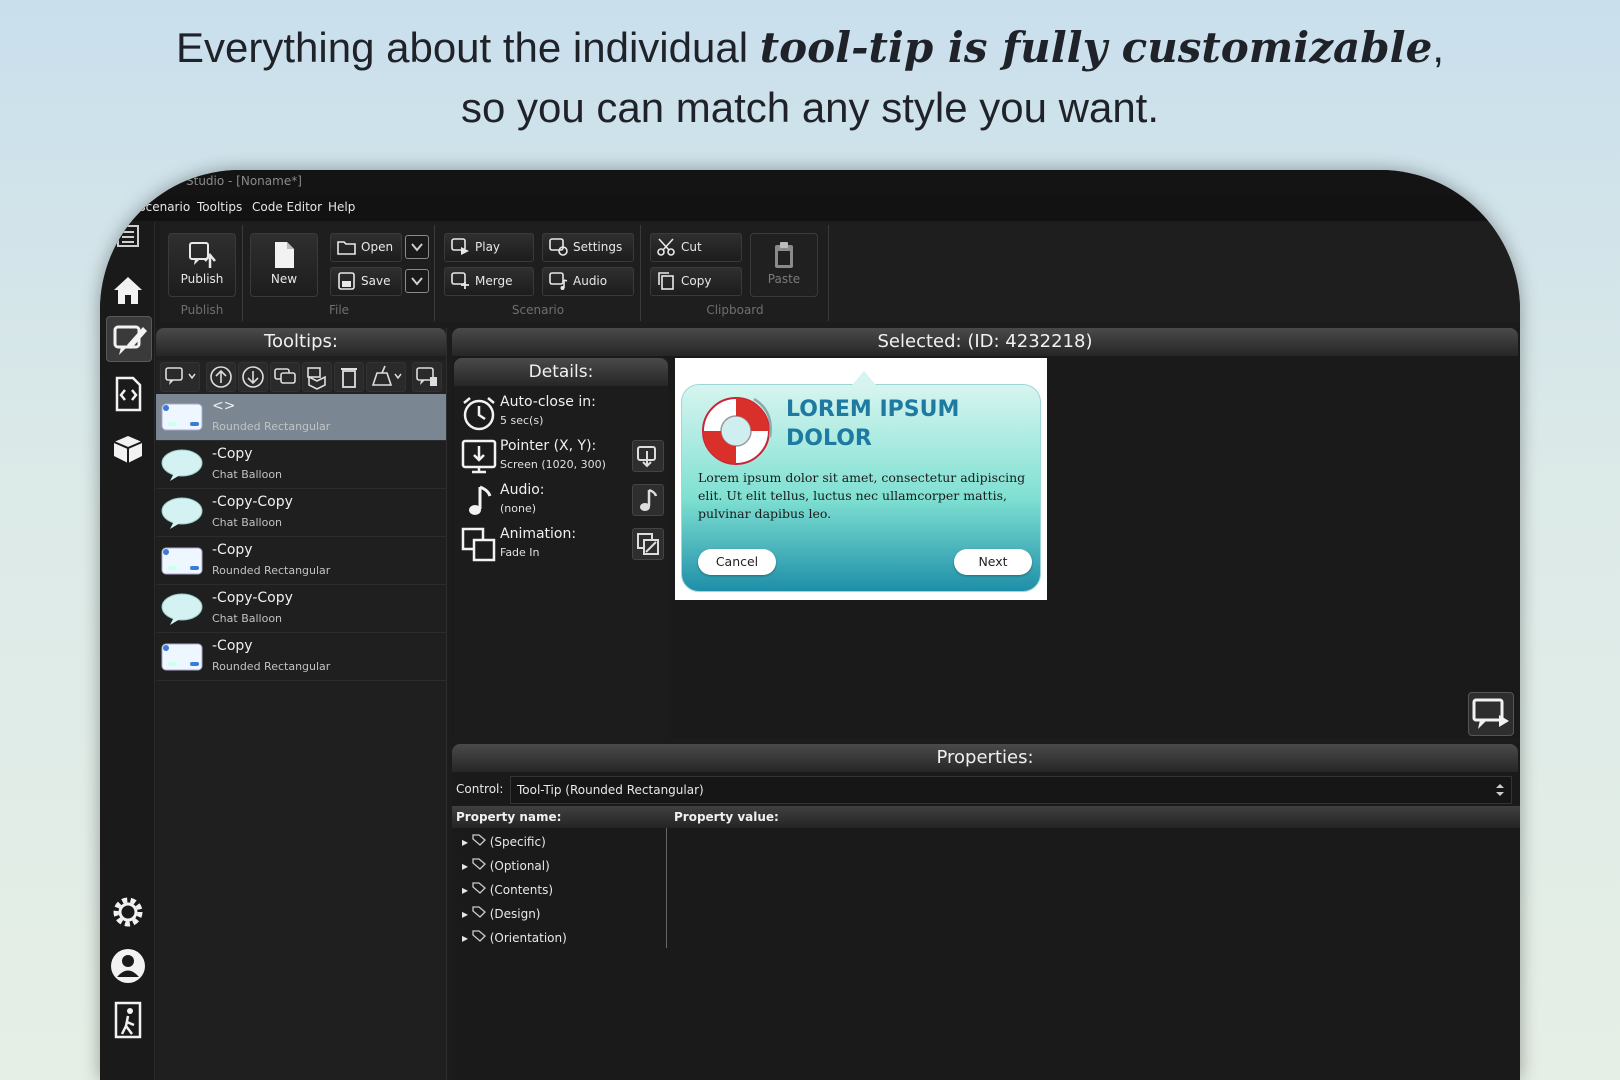  I want to click on play-preview-button, so click(1491, 714).